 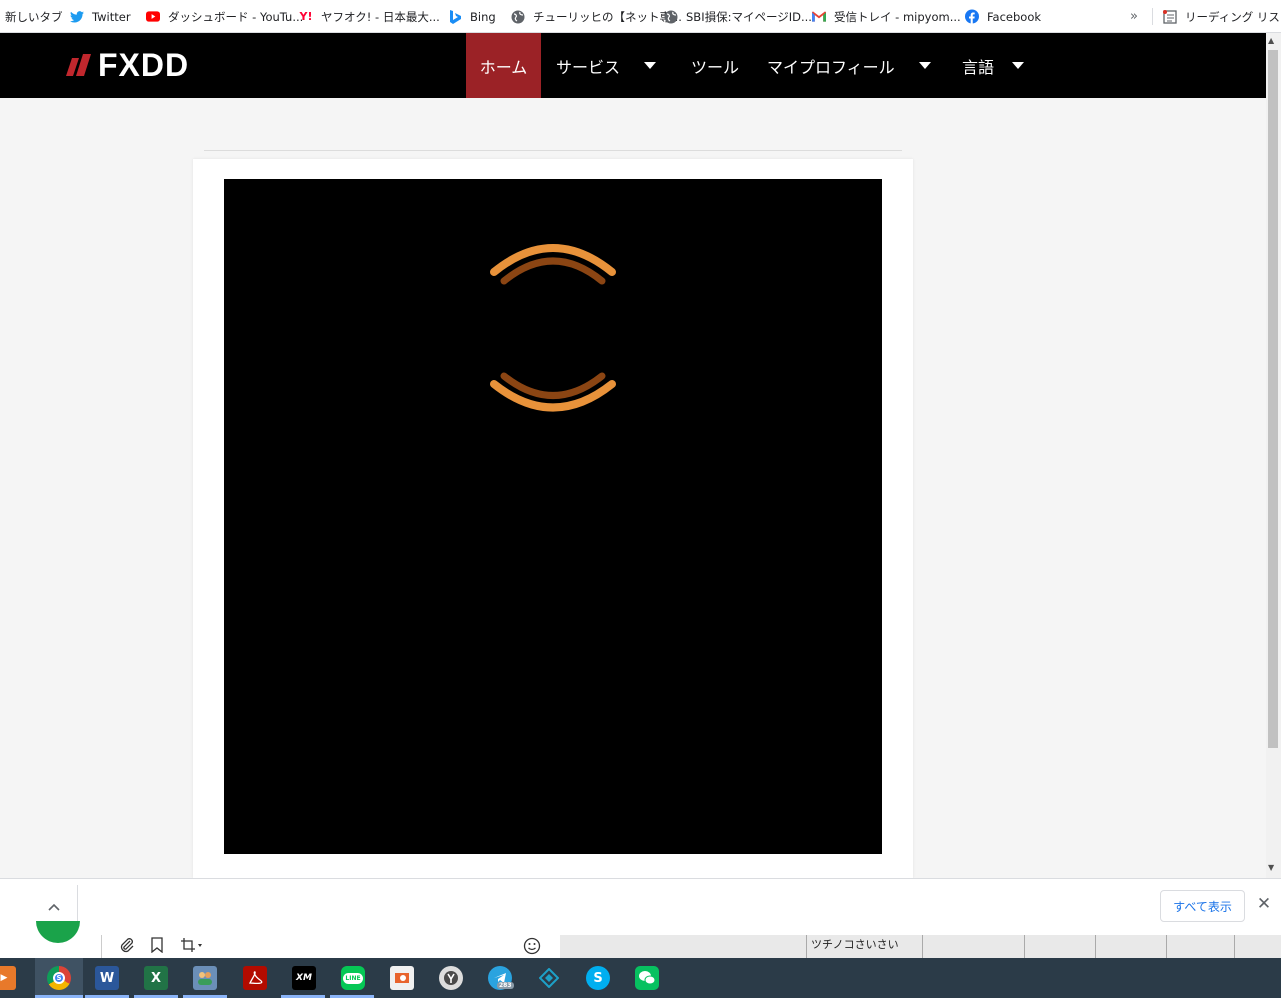 I want to click on windows-taskbar: ▶ S W X XM LINE 283 S, so click(x=640, y=978).